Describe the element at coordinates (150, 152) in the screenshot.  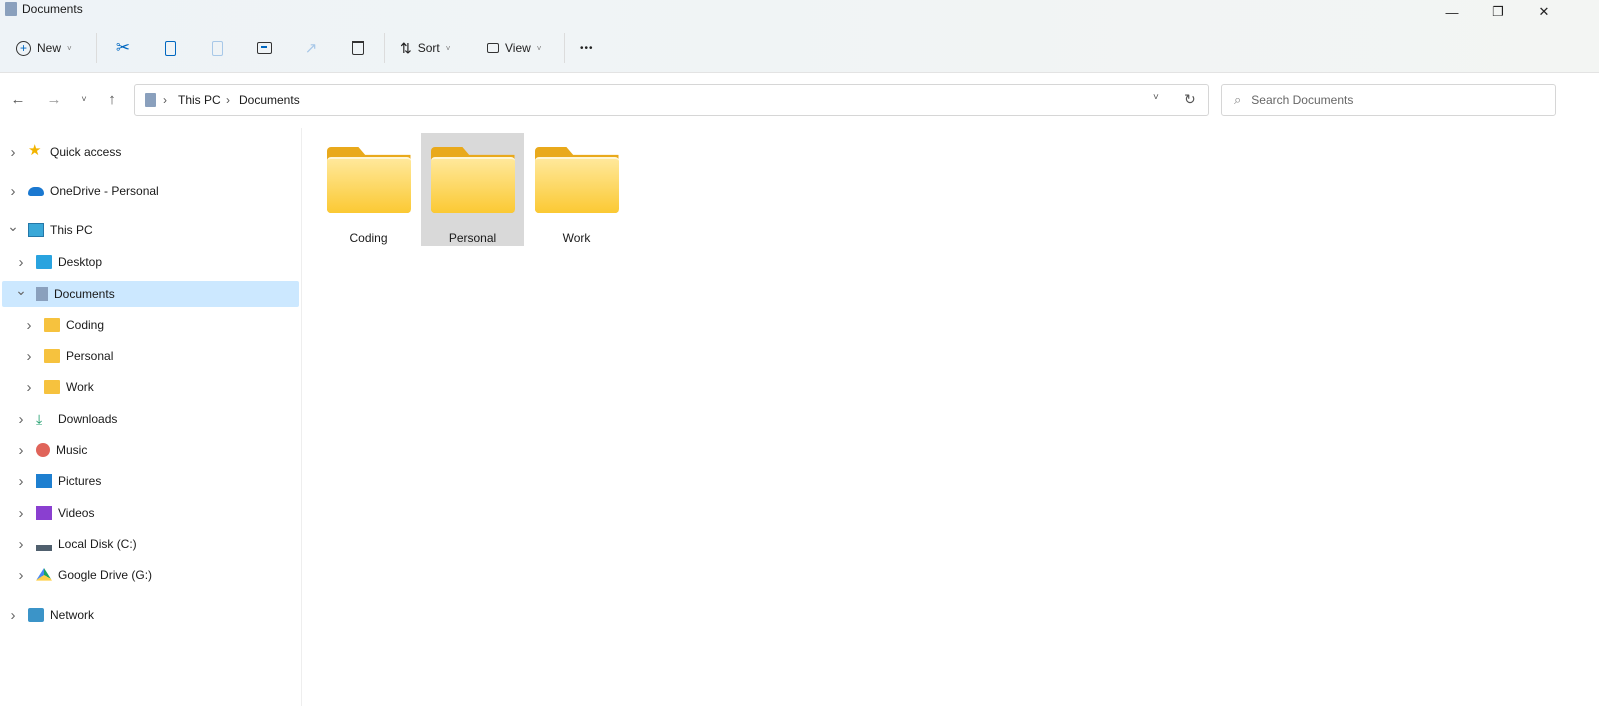
I see `sidebar-item-quick-access: › ★ Quick access` at that location.